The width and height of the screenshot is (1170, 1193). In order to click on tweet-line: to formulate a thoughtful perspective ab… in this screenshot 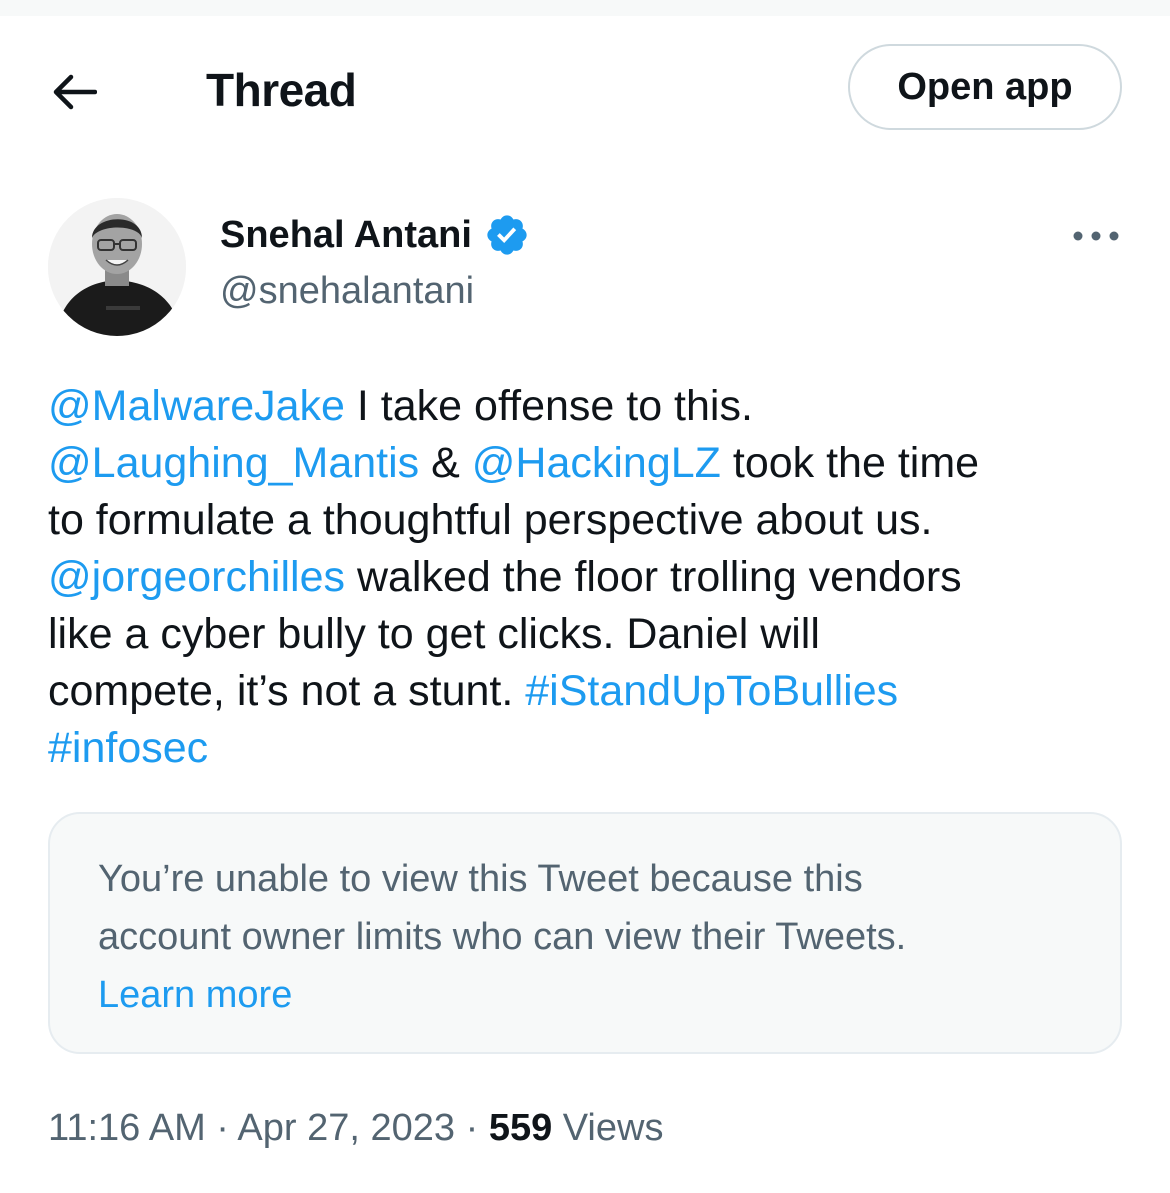, I will do `click(588, 520)`.